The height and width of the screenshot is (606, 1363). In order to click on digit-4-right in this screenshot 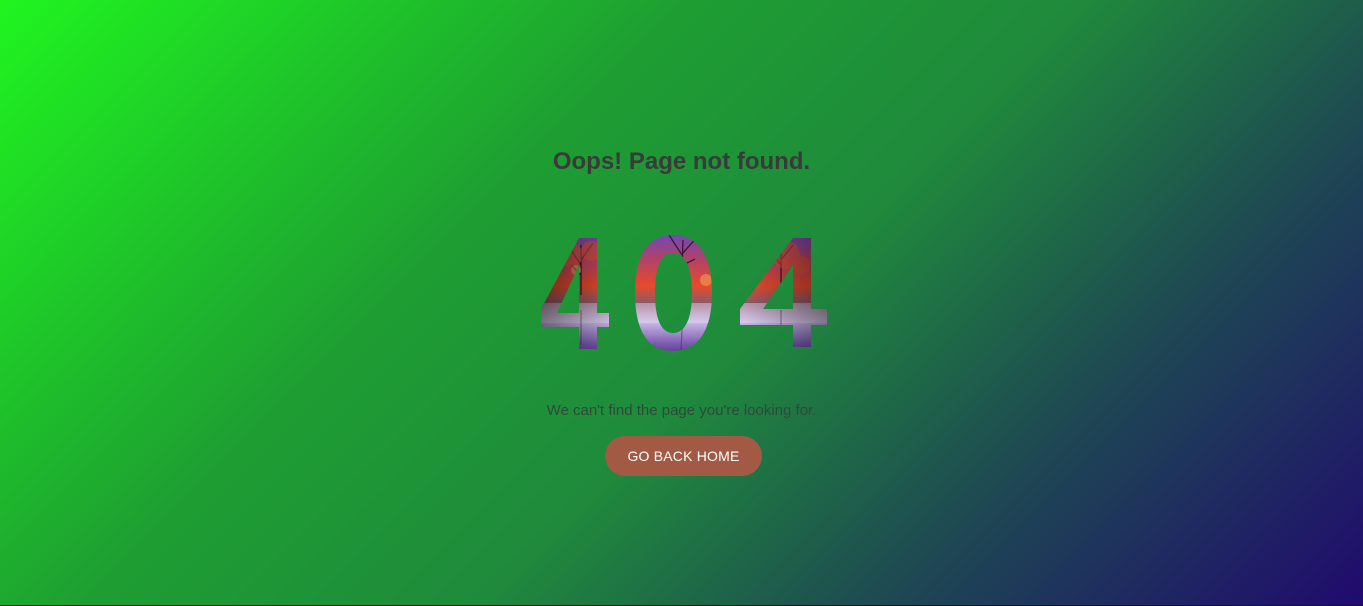, I will do `click(783, 292)`.